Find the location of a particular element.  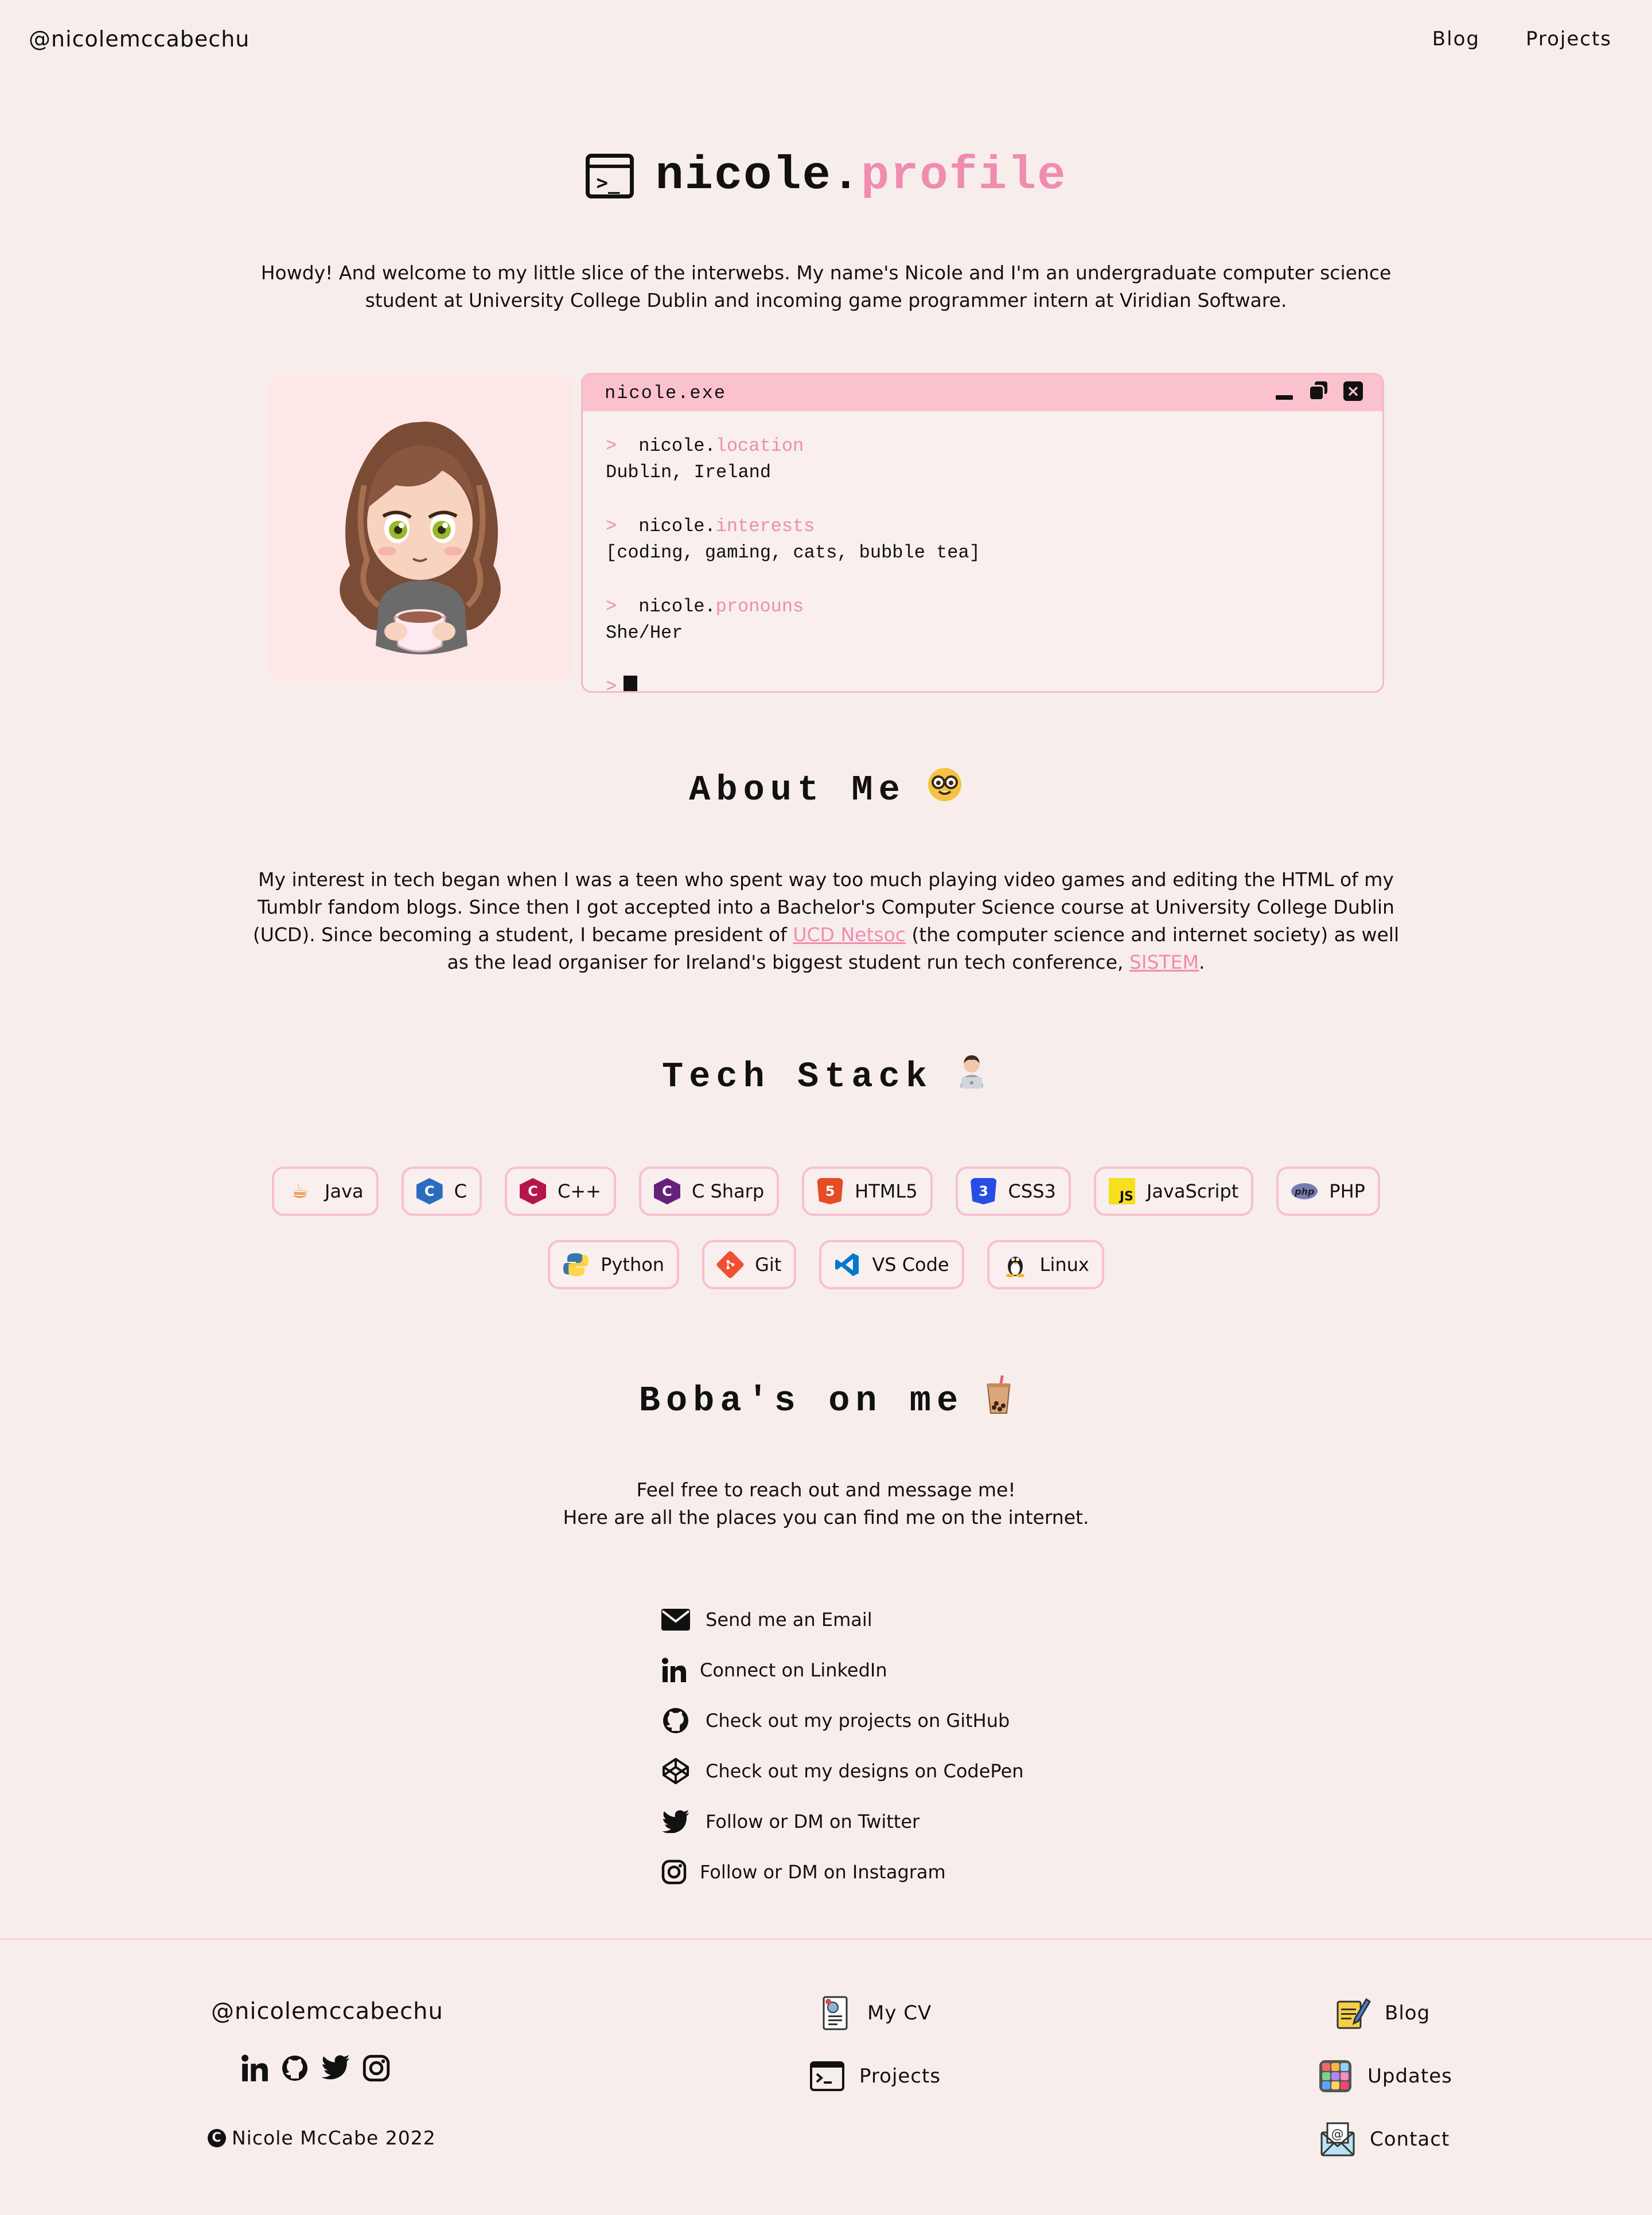

top-nav: Blog Projects is located at coordinates (1522, 39).